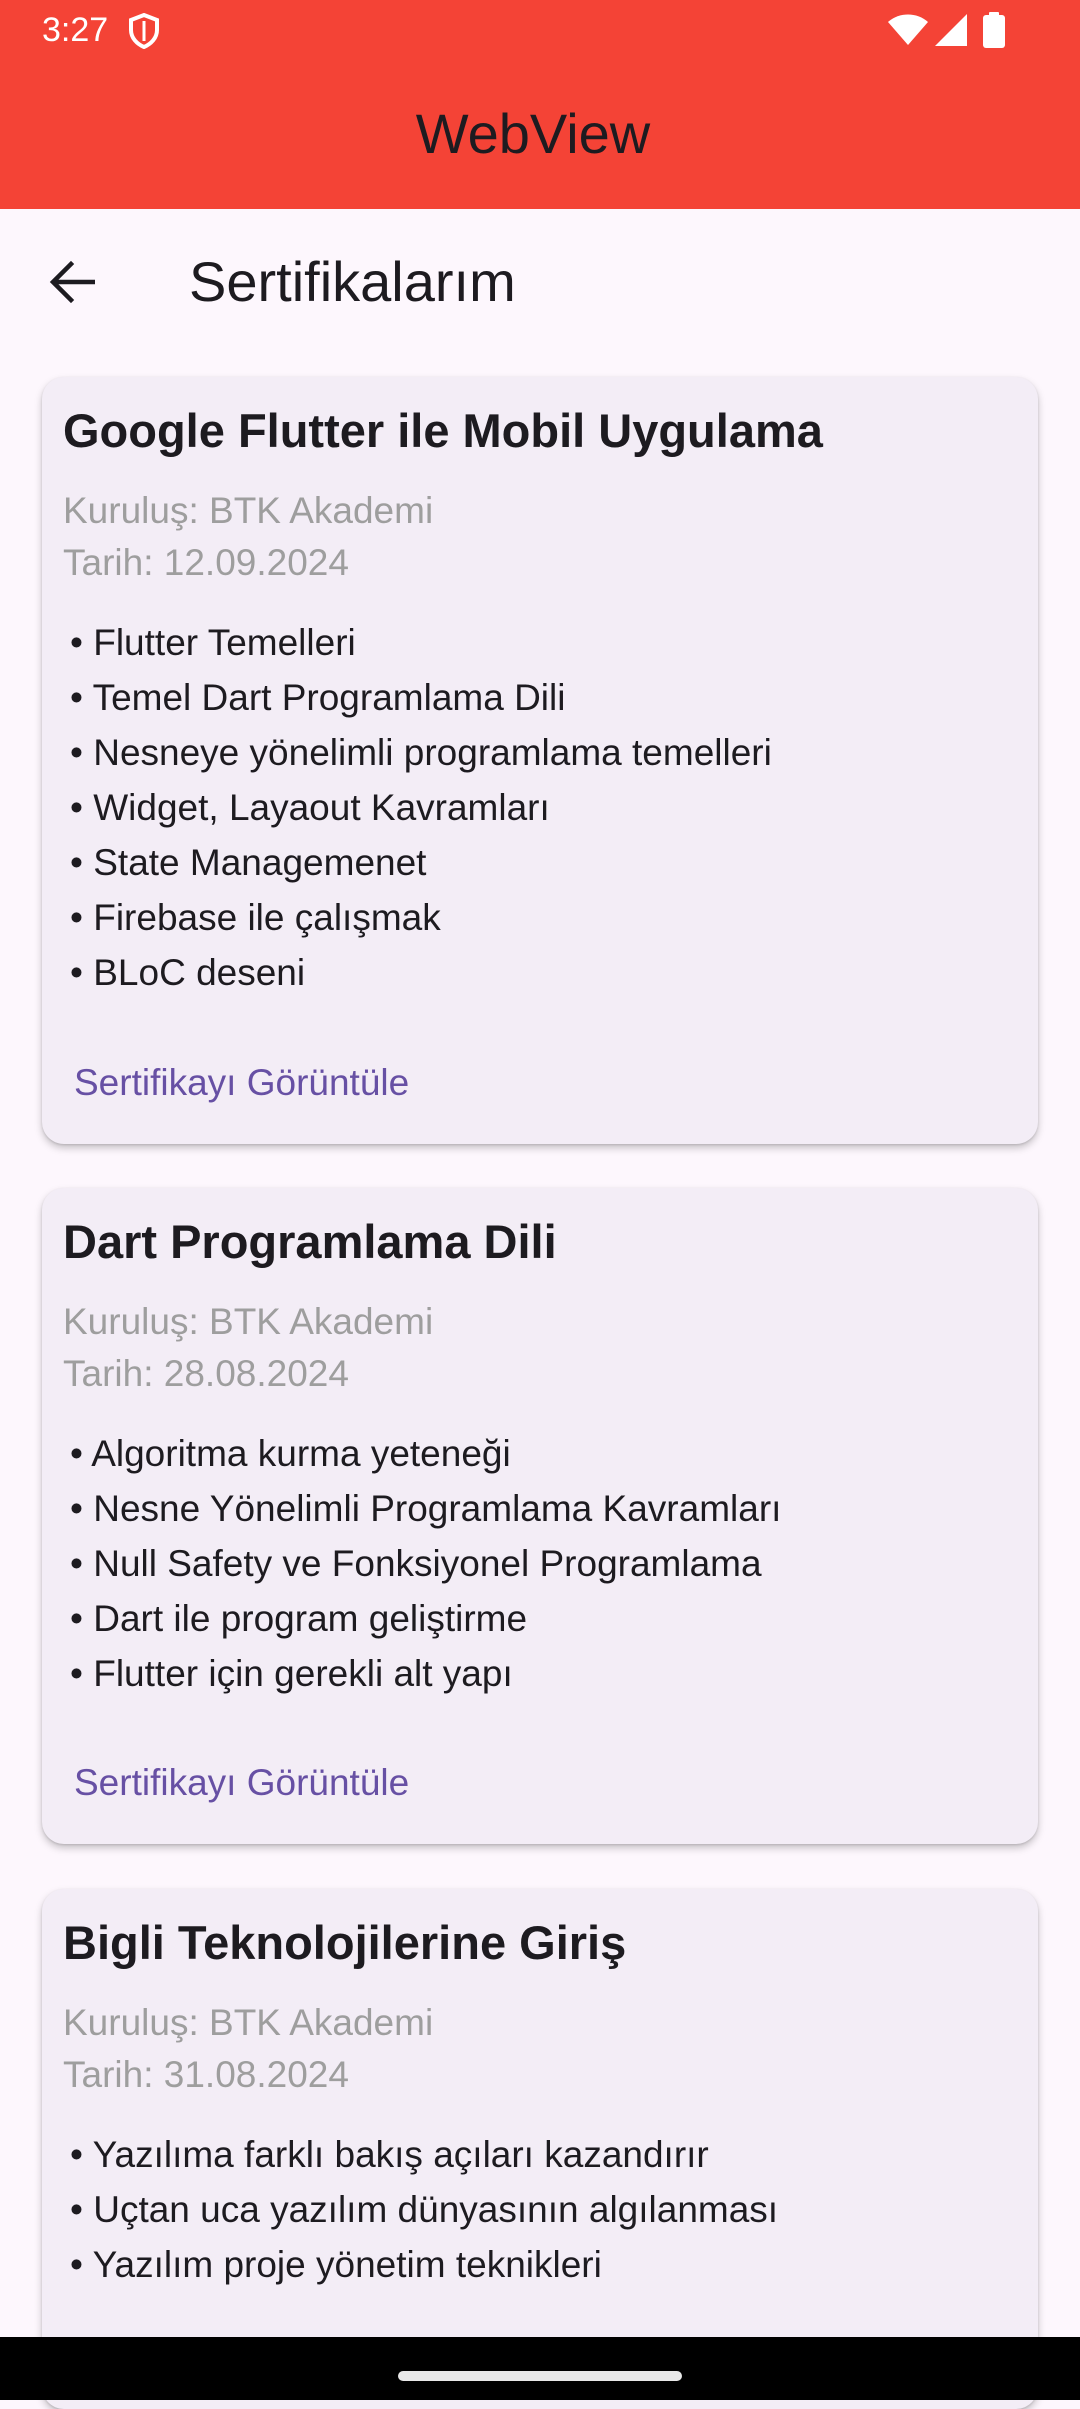 This screenshot has width=1080, height=2409. I want to click on app-title: WebView, so click(533, 133).